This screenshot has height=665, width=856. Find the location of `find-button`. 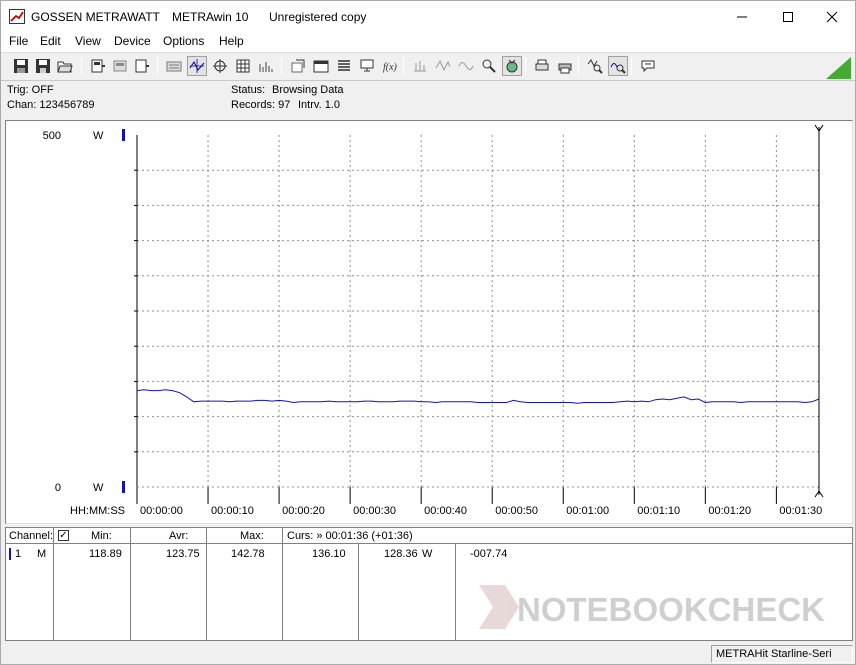

find-button is located at coordinates (489, 66).